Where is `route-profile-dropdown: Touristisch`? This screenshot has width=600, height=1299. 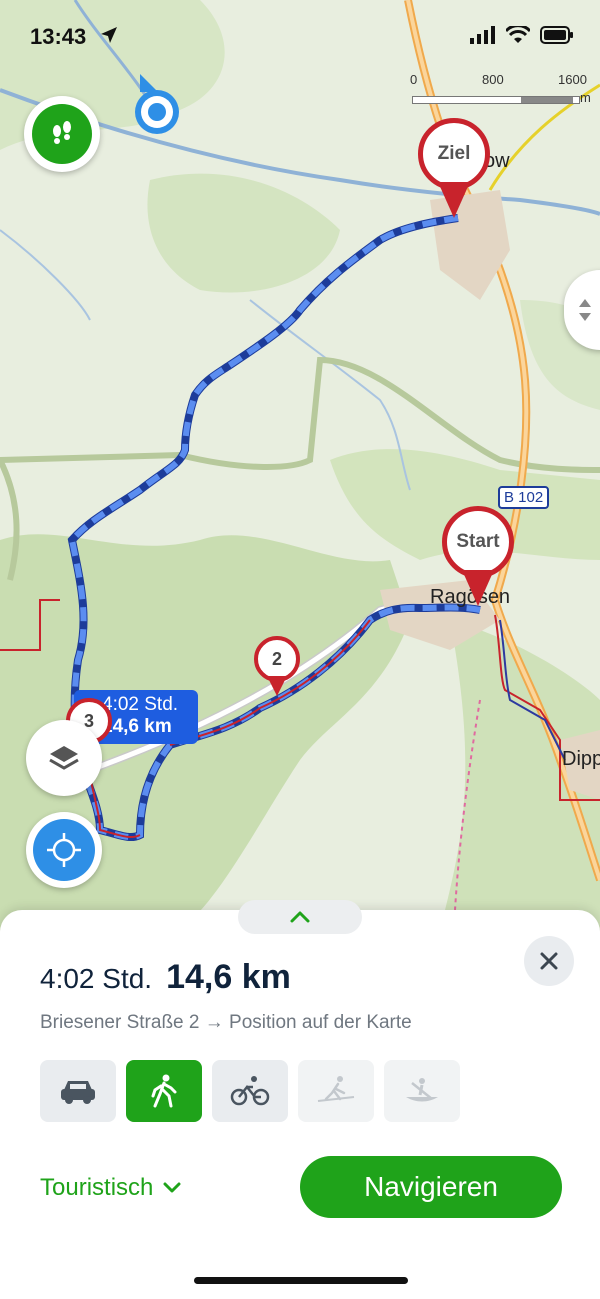
route-profile-dropdown: Touristisch is located at coordinates (110, 1188).